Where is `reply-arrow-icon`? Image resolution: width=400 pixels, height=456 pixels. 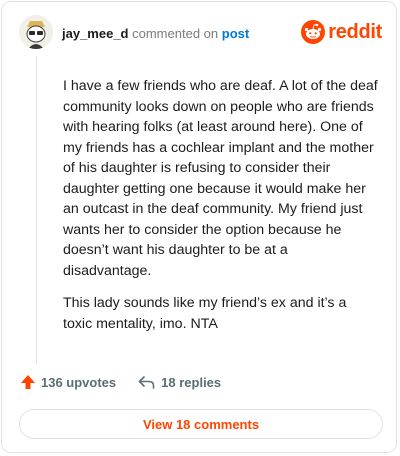
reply-arrow-icon is located at coordinates (146, 382).